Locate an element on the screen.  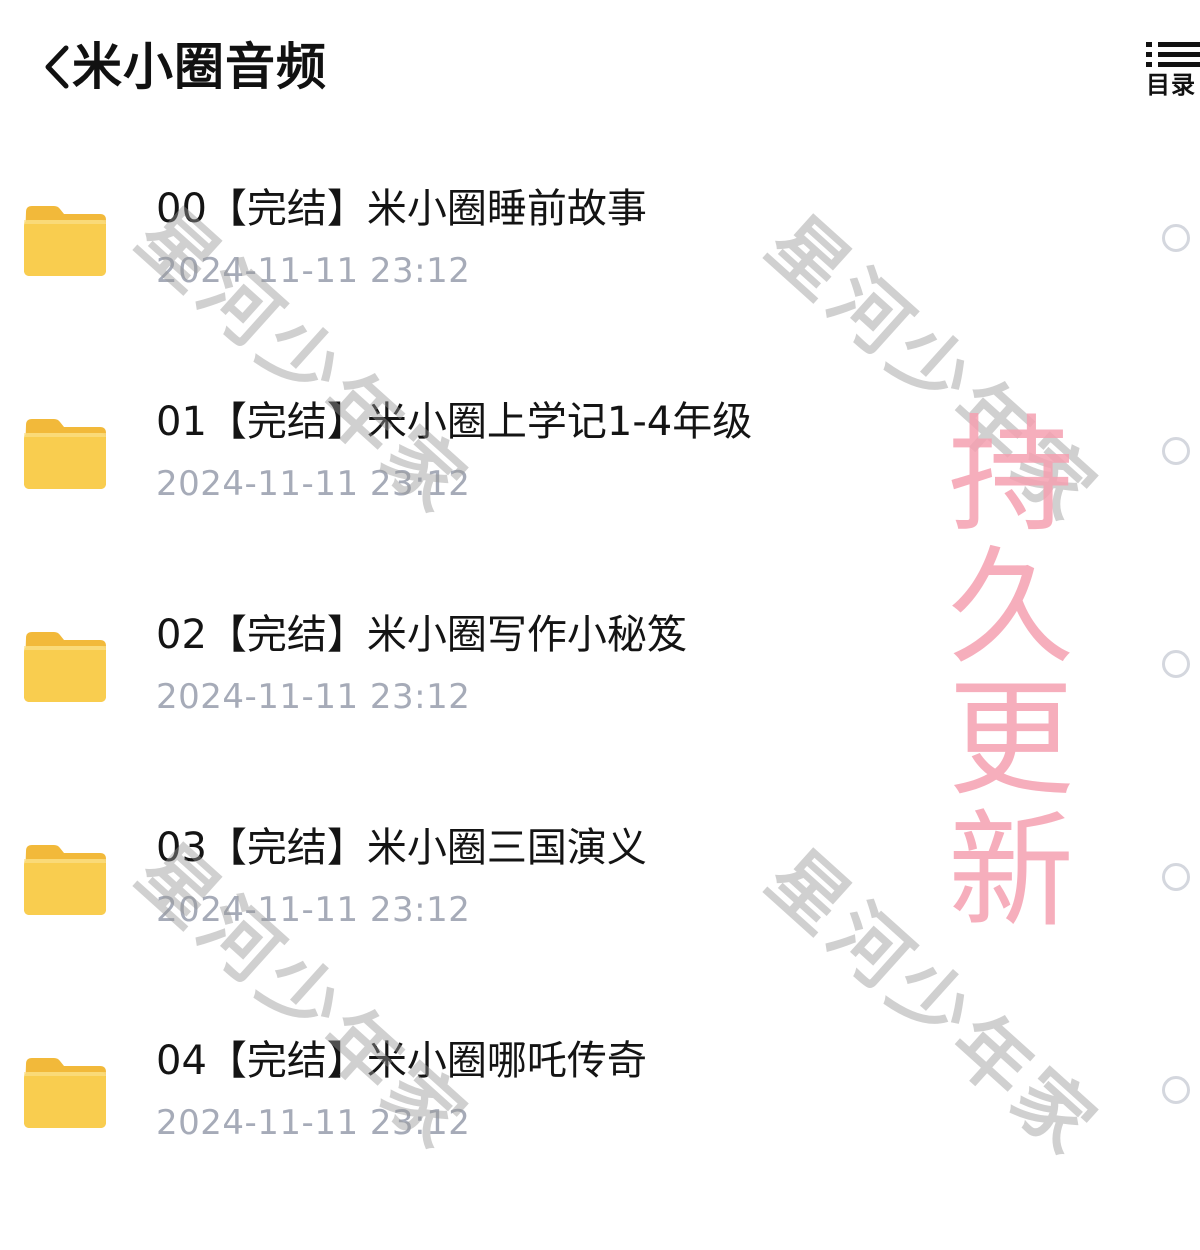
back-button is located at coordinates (56, 67).